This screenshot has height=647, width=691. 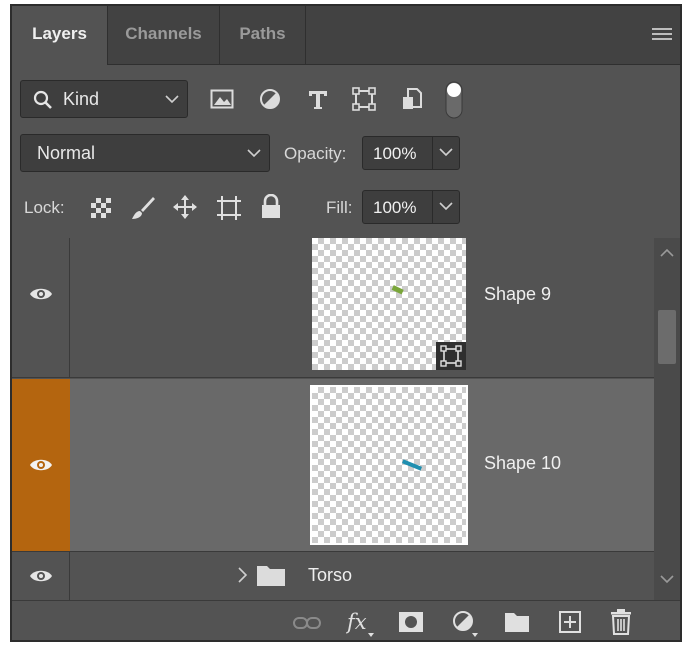 What do you see at coordinates (364, 99) in the screenshot?
I see `shape-filter-icon` at bounding box center [364, 99].